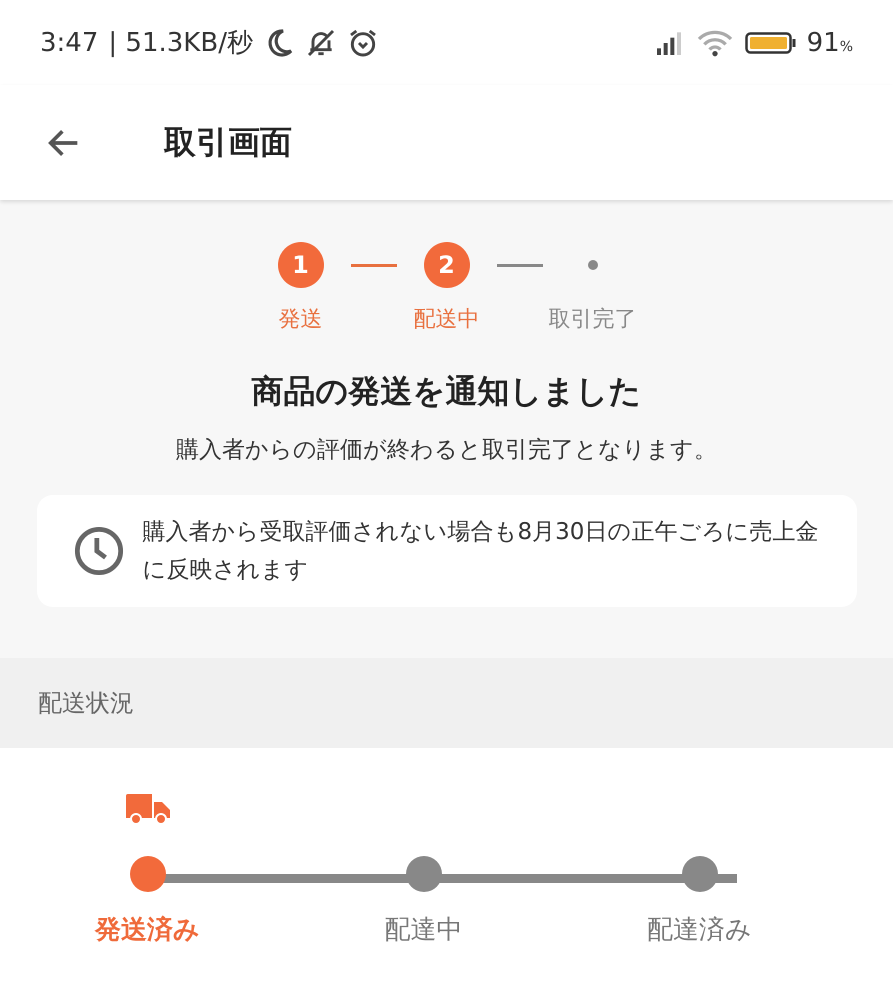 The image size is (893, 999). Describe the element at coordinates (447, 265) in the screenshot. I see `step-number: 2` at that location.